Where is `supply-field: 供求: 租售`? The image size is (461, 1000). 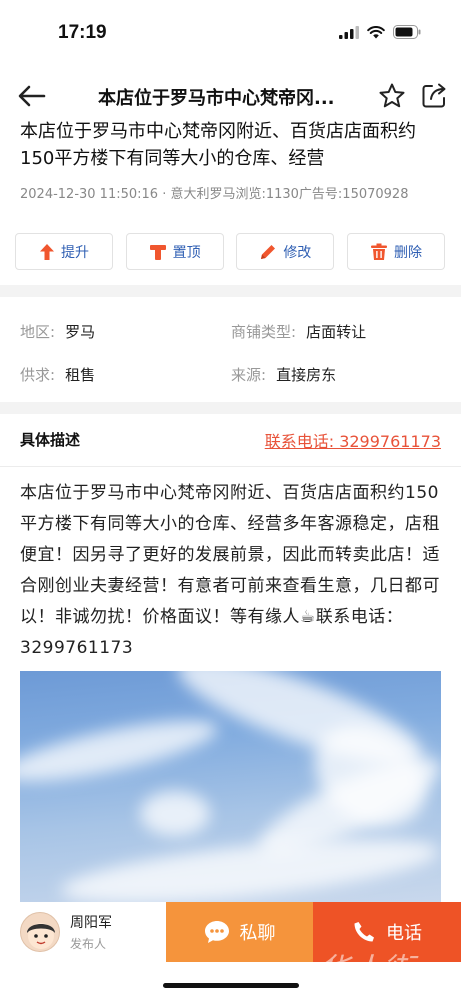 supply-field: 供求: 租售 is located at coordinates (57, 374).